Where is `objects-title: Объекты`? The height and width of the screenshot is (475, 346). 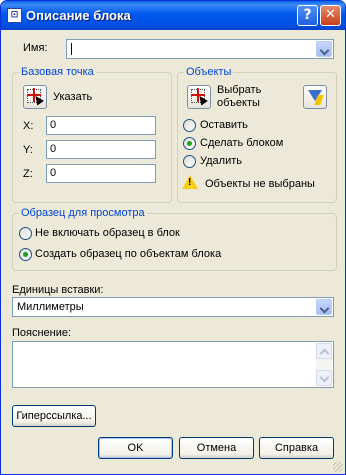
objects-title: Объекты is located at coordinates (209, 72).